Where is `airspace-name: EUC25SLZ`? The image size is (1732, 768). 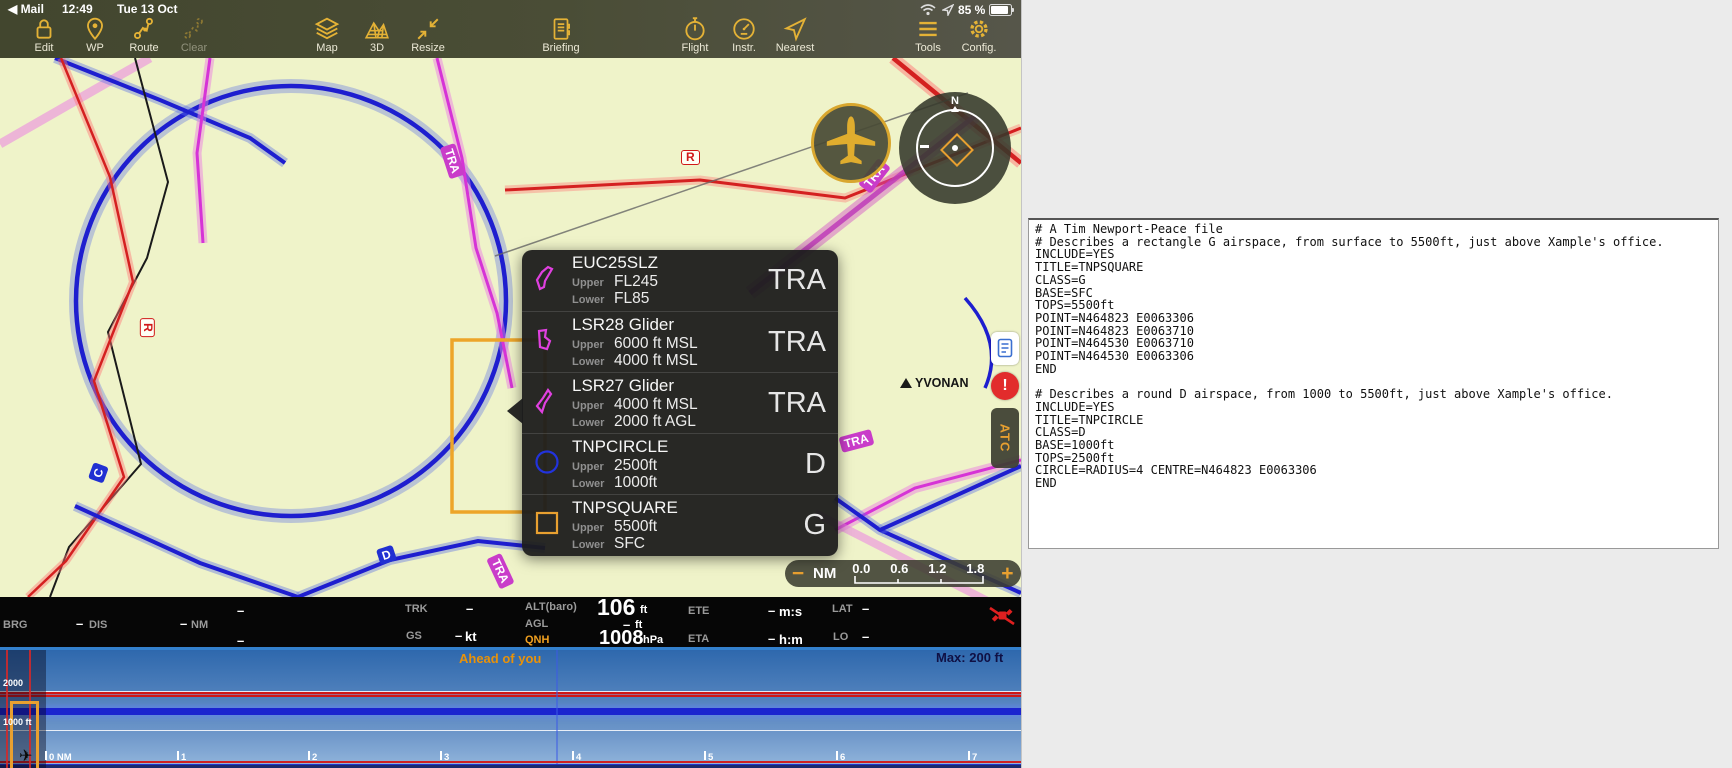
airspace-name: EUC25SLZ is located at coordinates (615, 262).